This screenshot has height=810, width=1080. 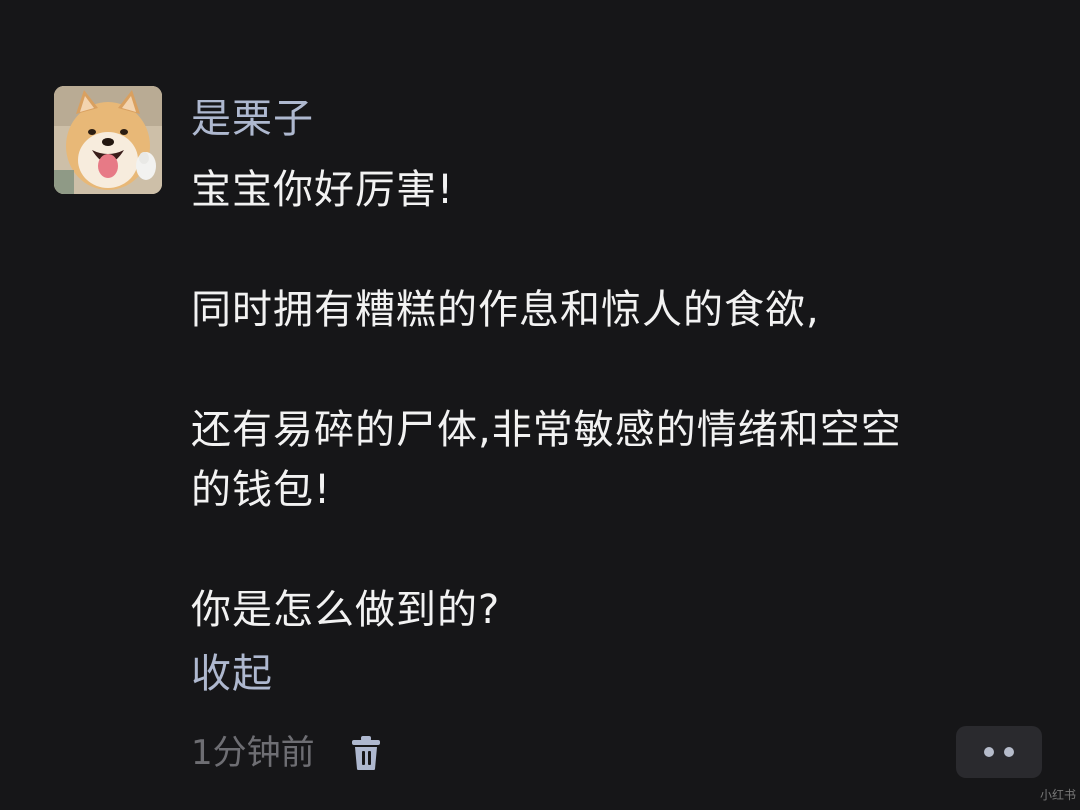 I want to click on comment-line: 的钱包!, so click(x=261, y=490).